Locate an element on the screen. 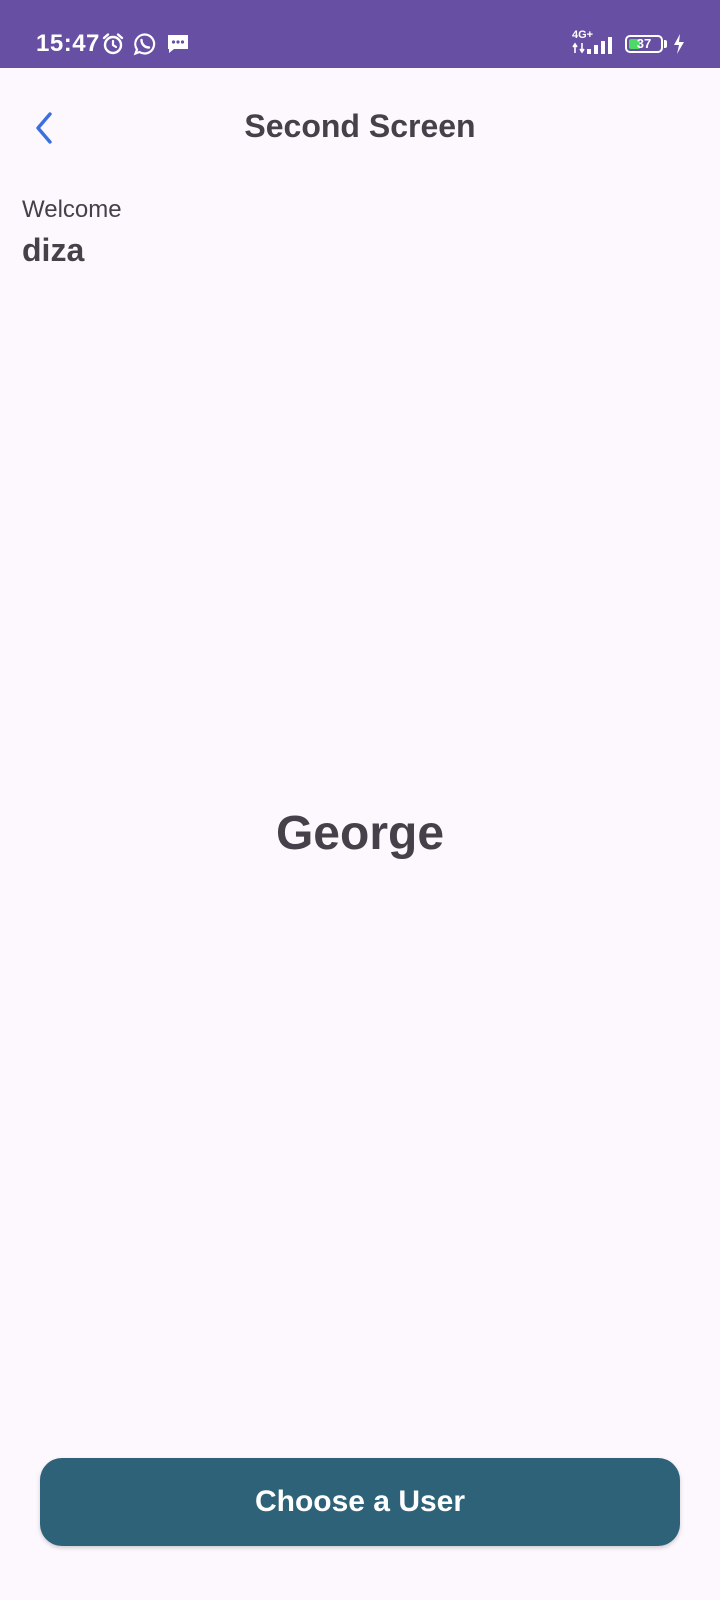 The image size is (720, 1600). status-bar: 15:47 4G+ 37 is located at coordinates (360, 34).